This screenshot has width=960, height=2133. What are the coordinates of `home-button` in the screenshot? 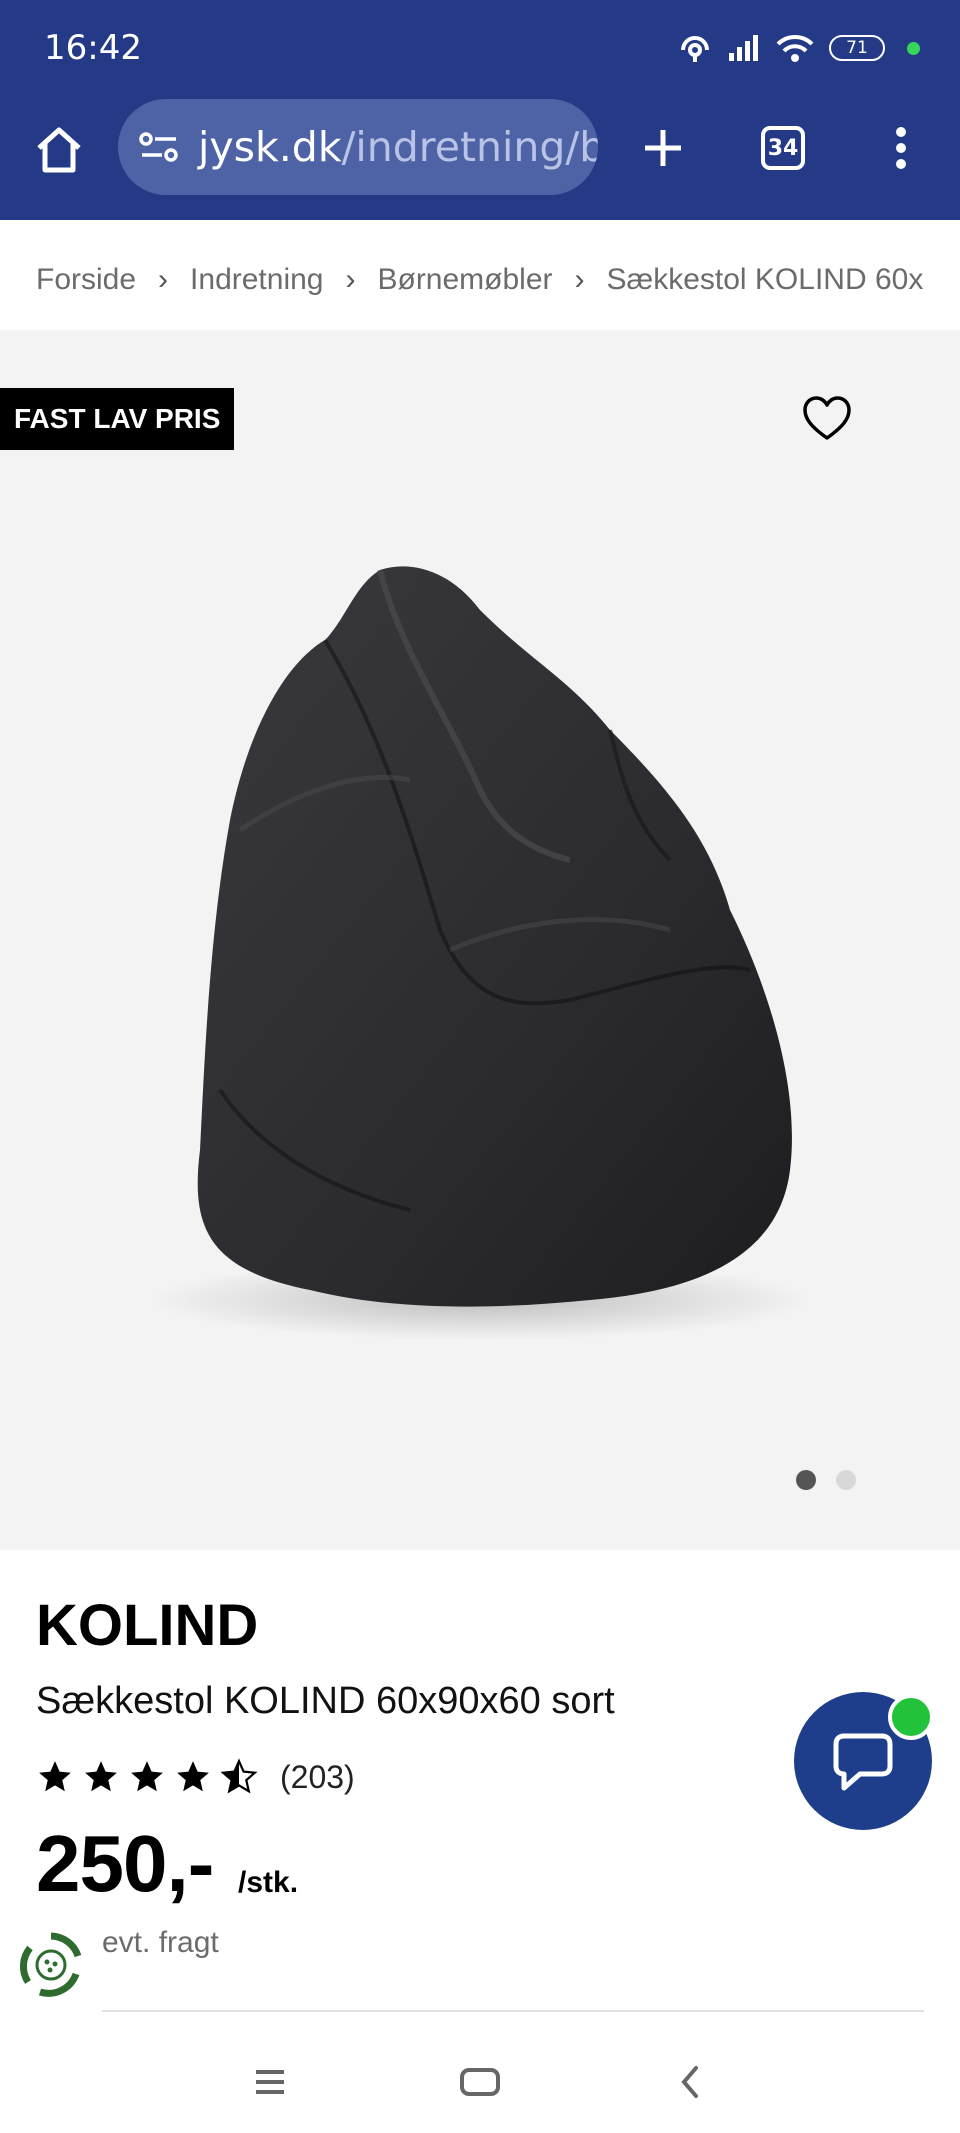 It's located at (59, 150).